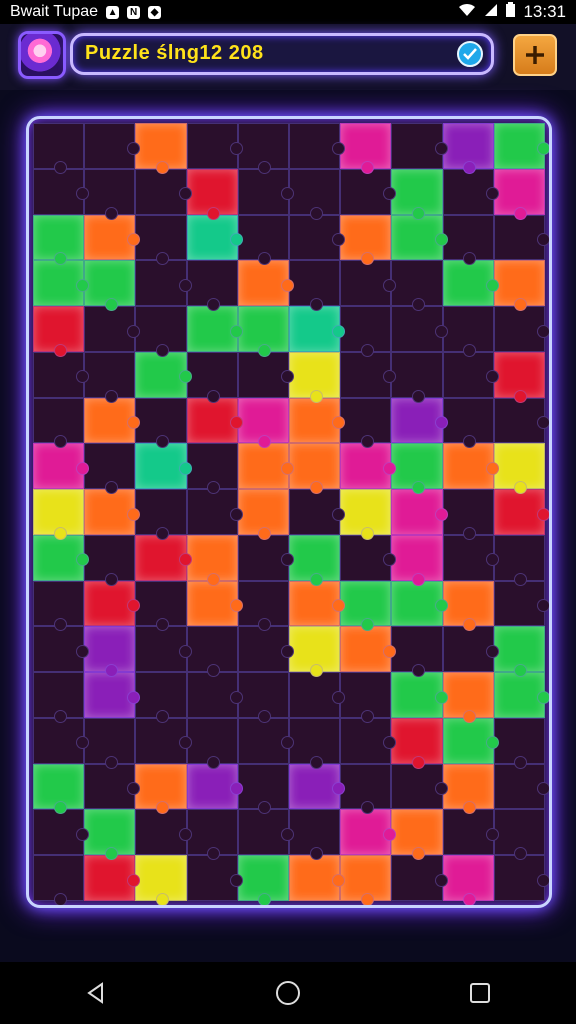  What do you see at coordinates (282, 54) in the screenshot?
I see `puzzle-title-bar: Puzzle ślng12 208` at bounding box center [282, 54].